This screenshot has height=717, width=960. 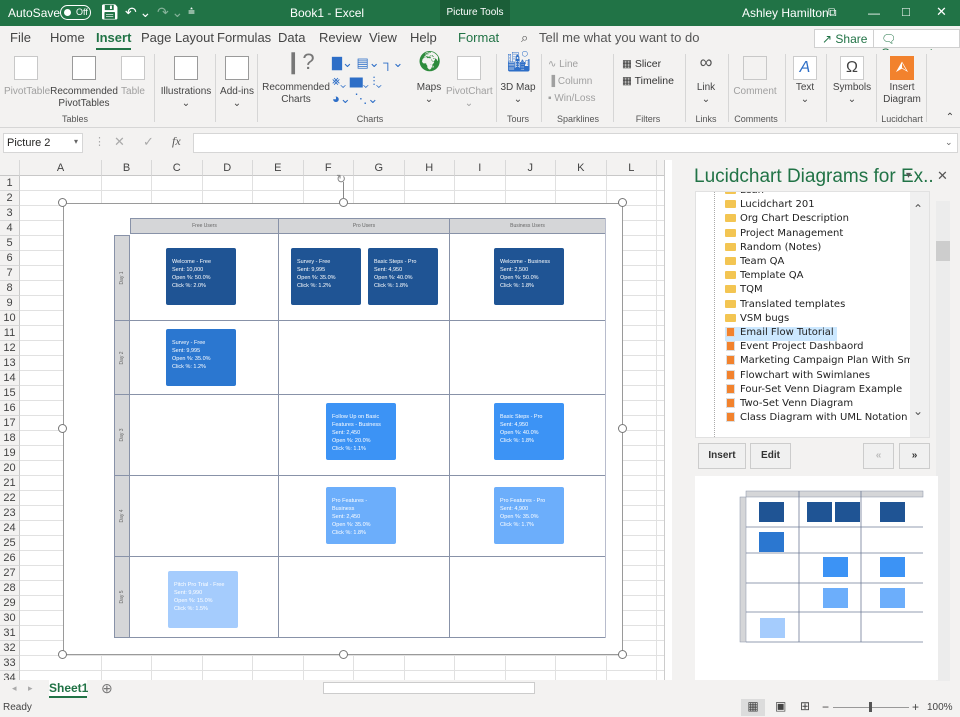 I want to click on tab-file: File, so click(x=20, y=37).